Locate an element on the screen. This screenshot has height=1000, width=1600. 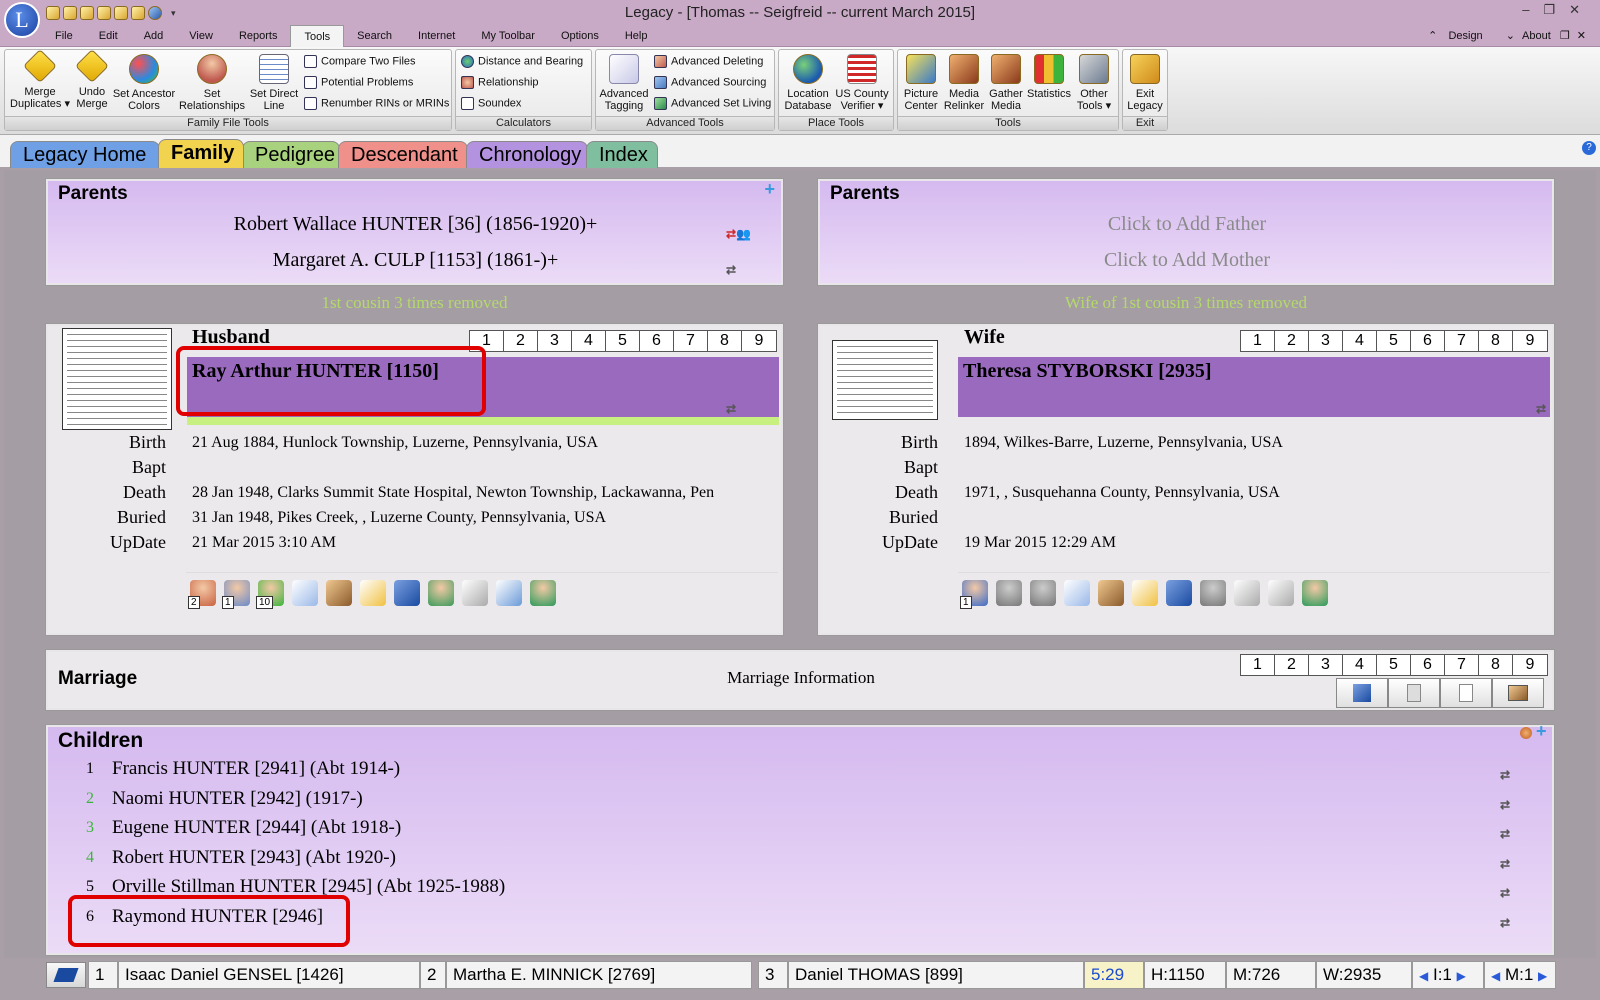
spouse-number-4: 4 is located at coordinates (589, 341).